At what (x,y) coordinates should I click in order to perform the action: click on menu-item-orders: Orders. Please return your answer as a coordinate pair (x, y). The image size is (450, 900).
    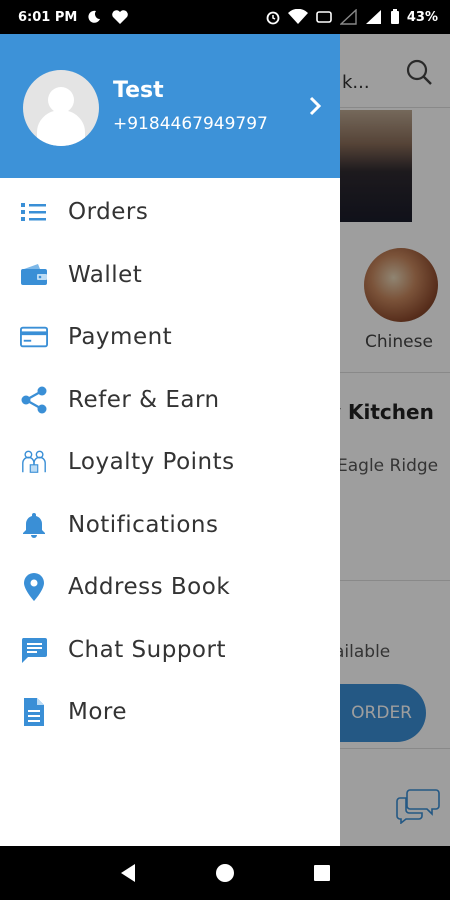
    Looking at the image, I should click on (170, 212).